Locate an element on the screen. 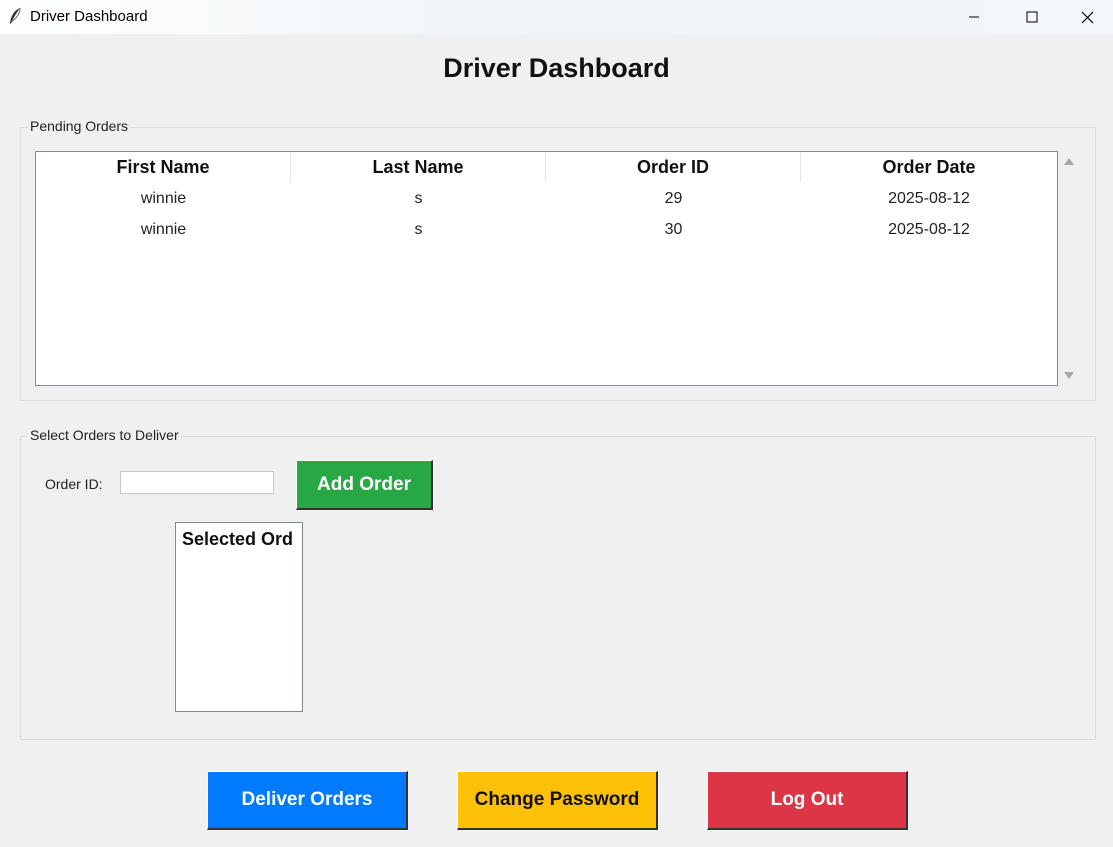  scroll-up-arrow-icon is located at coordinates (1069, 161).